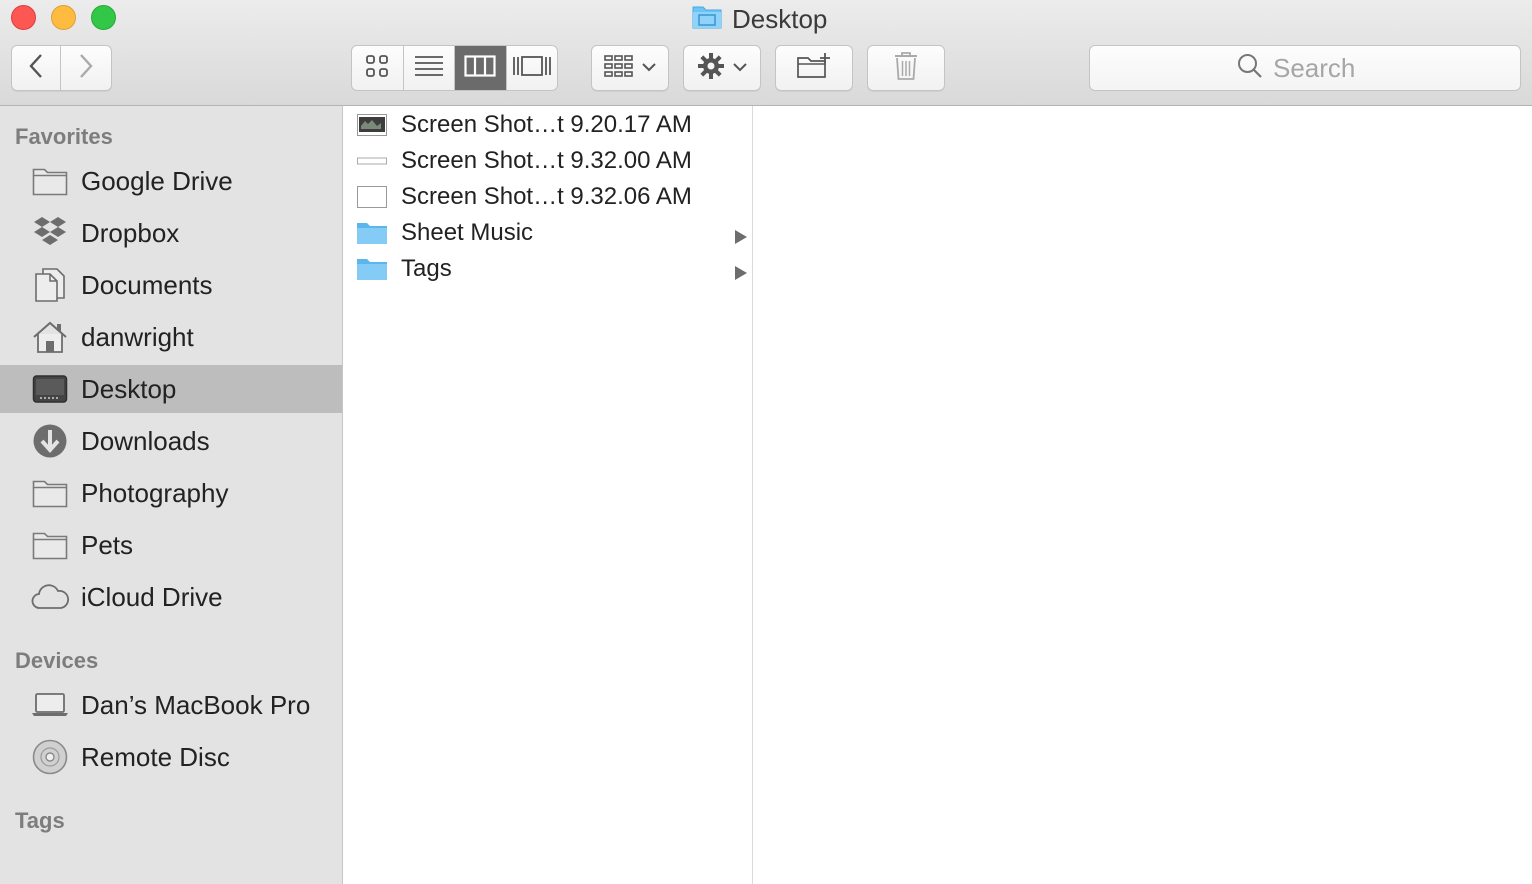  What do you see at coordinates (1250, 68) in the screenshot?
I see `search-icon` at bounding box center [1250, 68].